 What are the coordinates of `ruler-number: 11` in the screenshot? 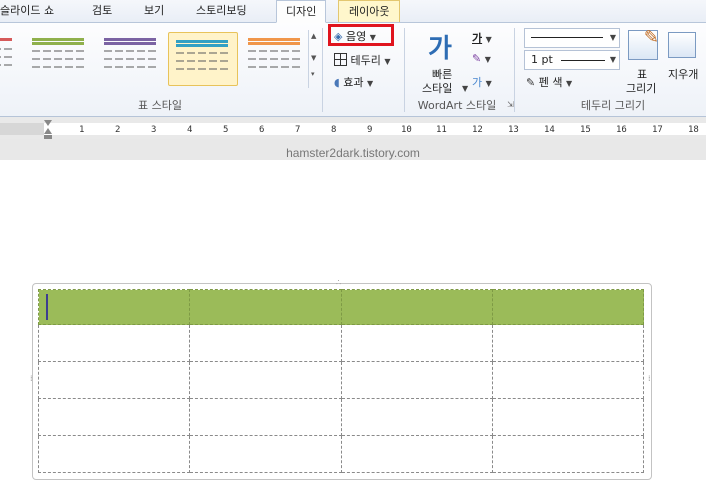 It's located at (441, 130).